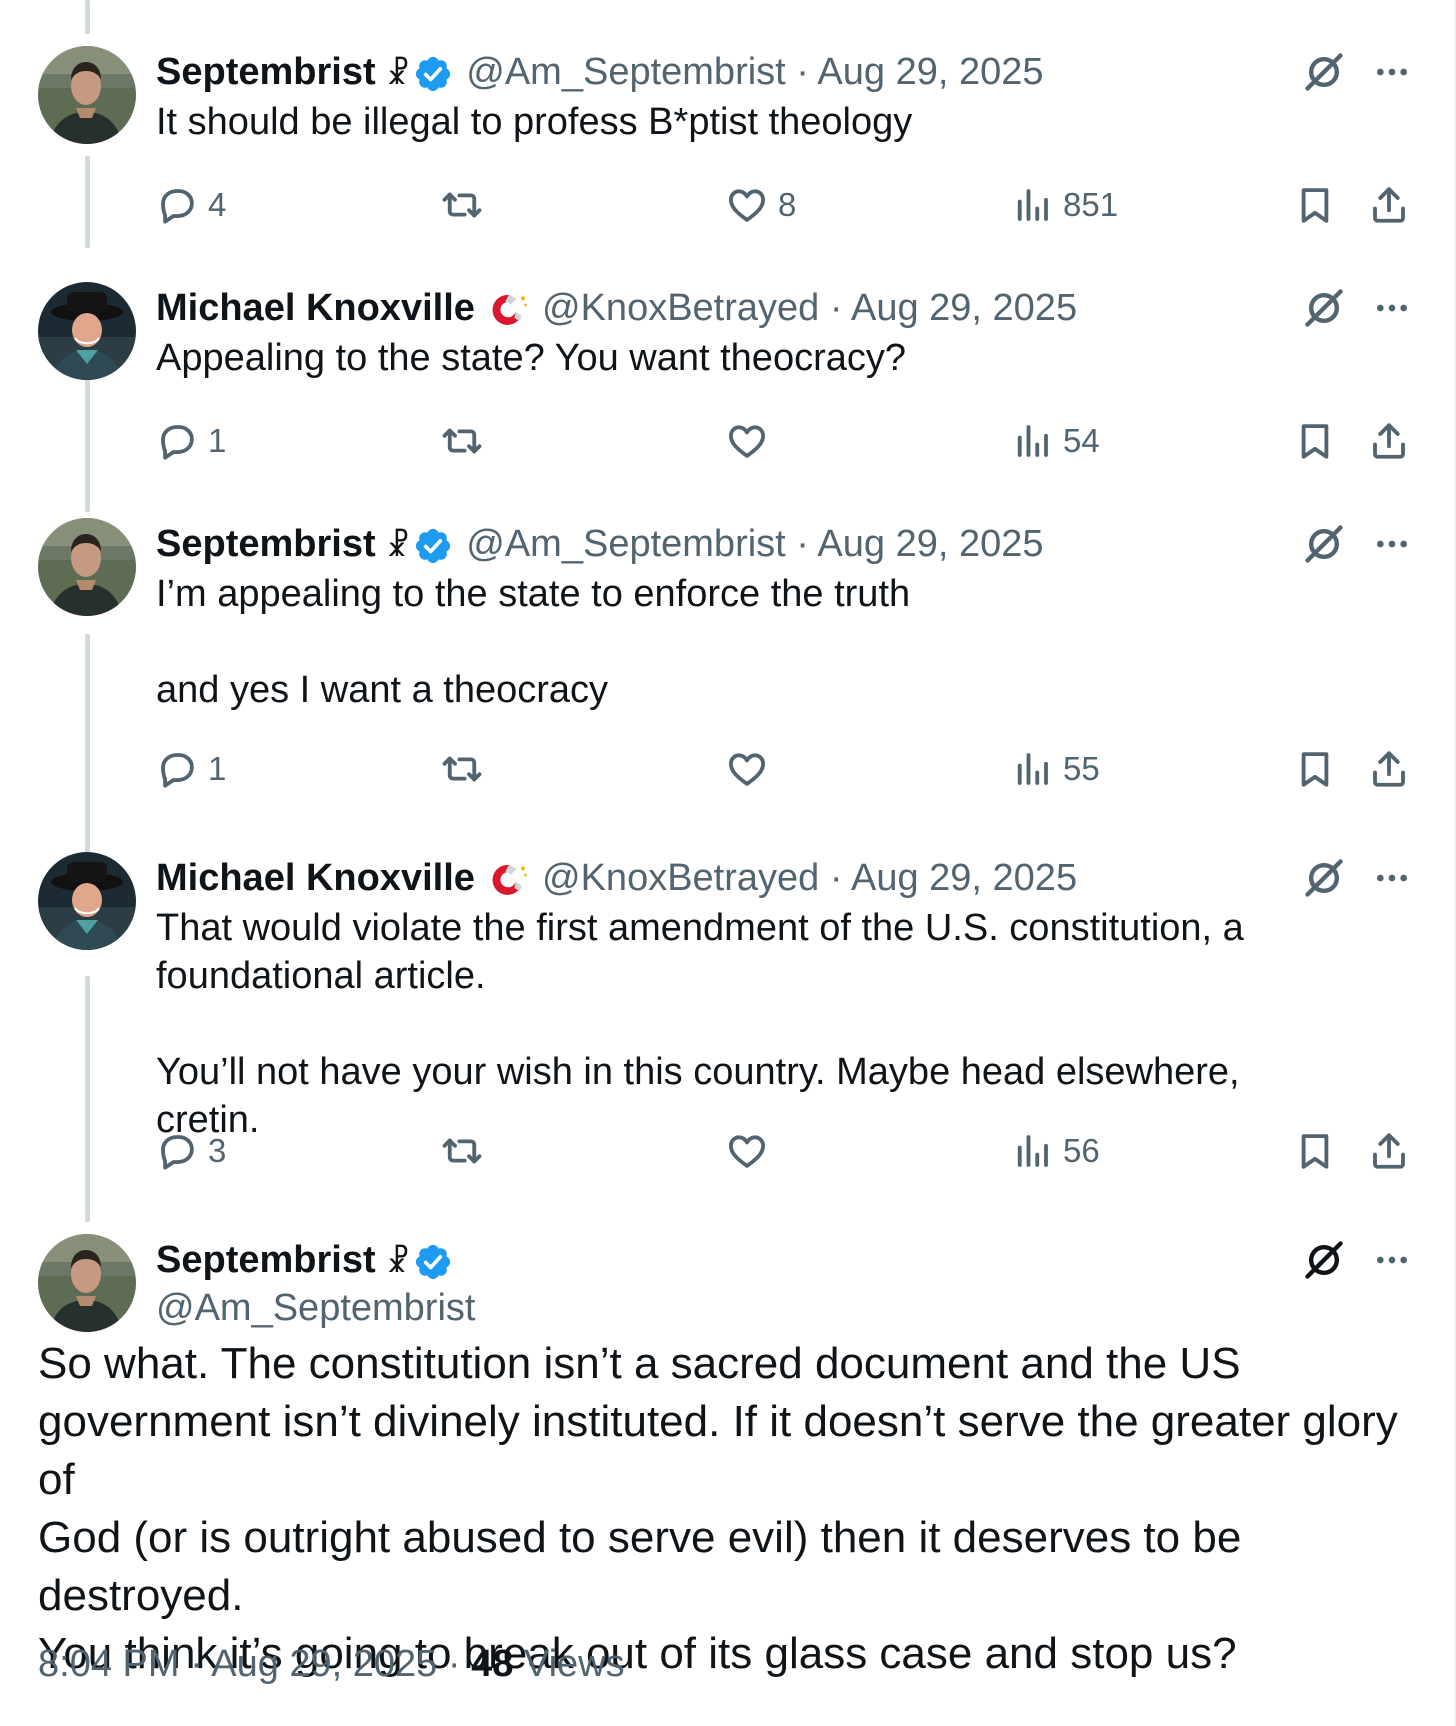  I want to click on repost-icon, so click(462, 1151).